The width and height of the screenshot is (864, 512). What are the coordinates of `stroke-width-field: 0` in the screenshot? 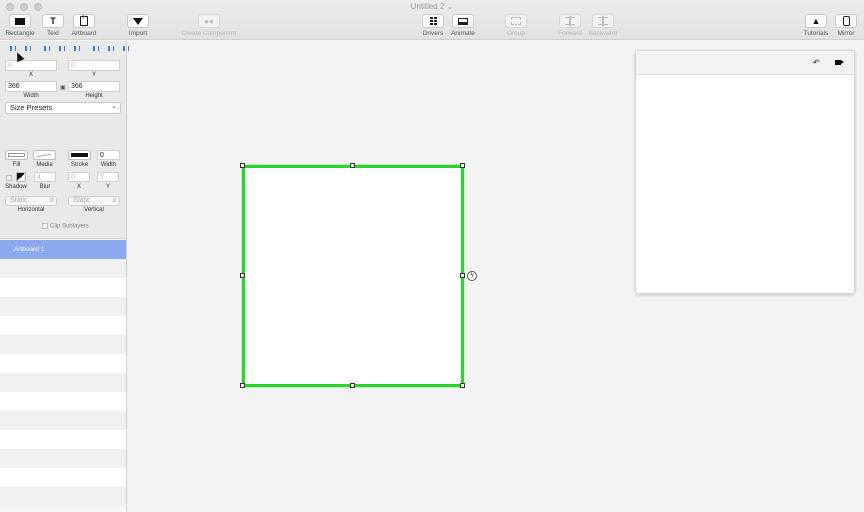 It's located at (108, 155).